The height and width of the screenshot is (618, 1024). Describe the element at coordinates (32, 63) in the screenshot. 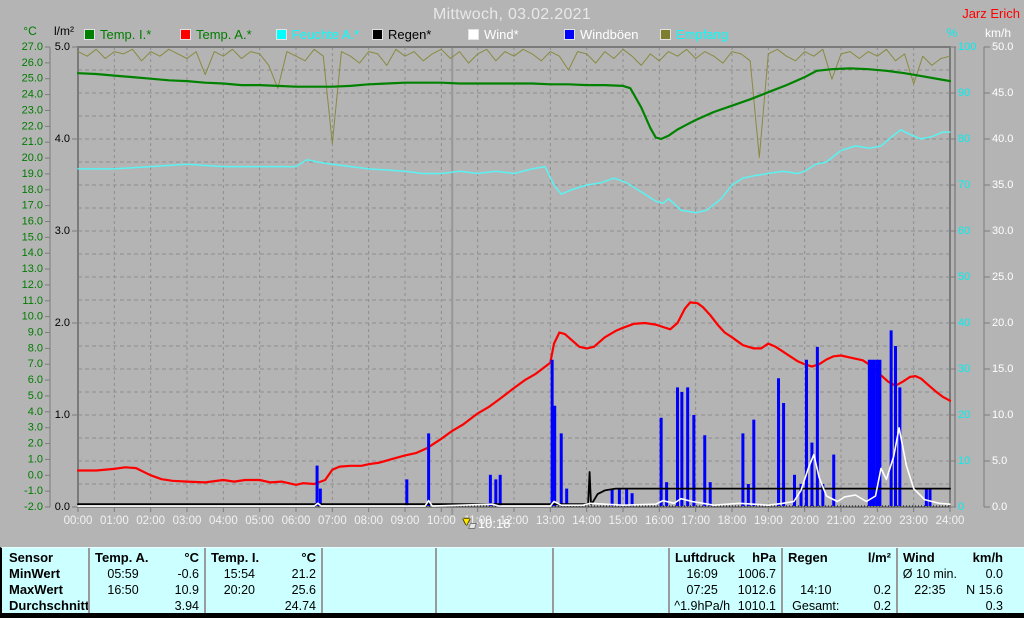

I see `svg-text: 26.0` at that location.